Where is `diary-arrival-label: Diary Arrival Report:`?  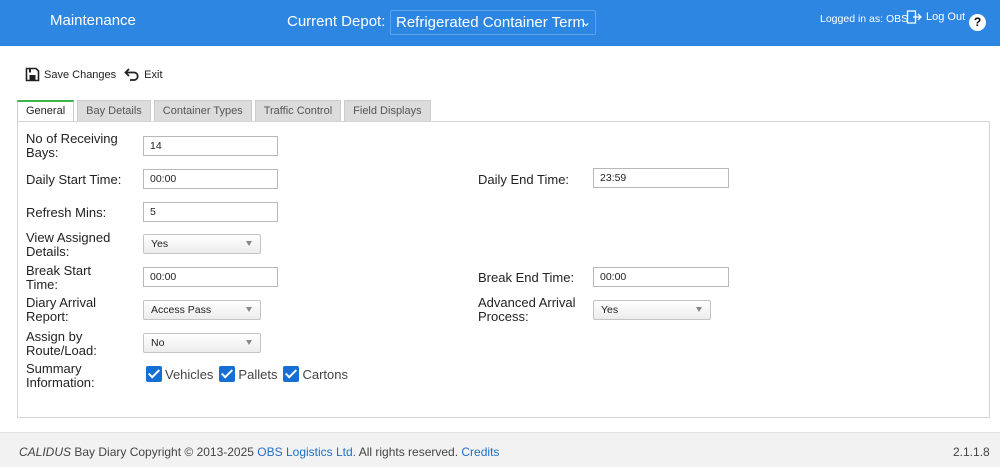 diary-arrival-label: Diary Arrival Report: is located at coordinates (61, 310).